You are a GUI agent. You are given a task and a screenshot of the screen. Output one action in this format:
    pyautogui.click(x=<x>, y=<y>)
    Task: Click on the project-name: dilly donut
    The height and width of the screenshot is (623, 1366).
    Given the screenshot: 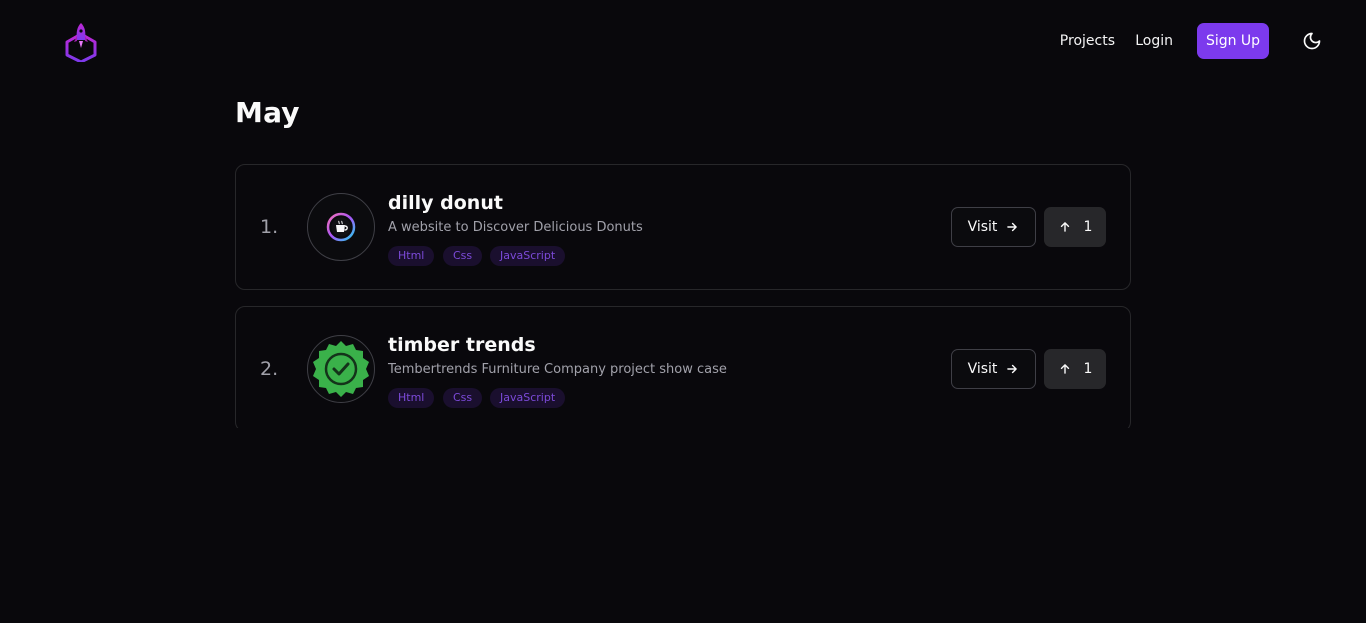 What is the action you would take?
    pyautogui.click(x=445, y=203)
    